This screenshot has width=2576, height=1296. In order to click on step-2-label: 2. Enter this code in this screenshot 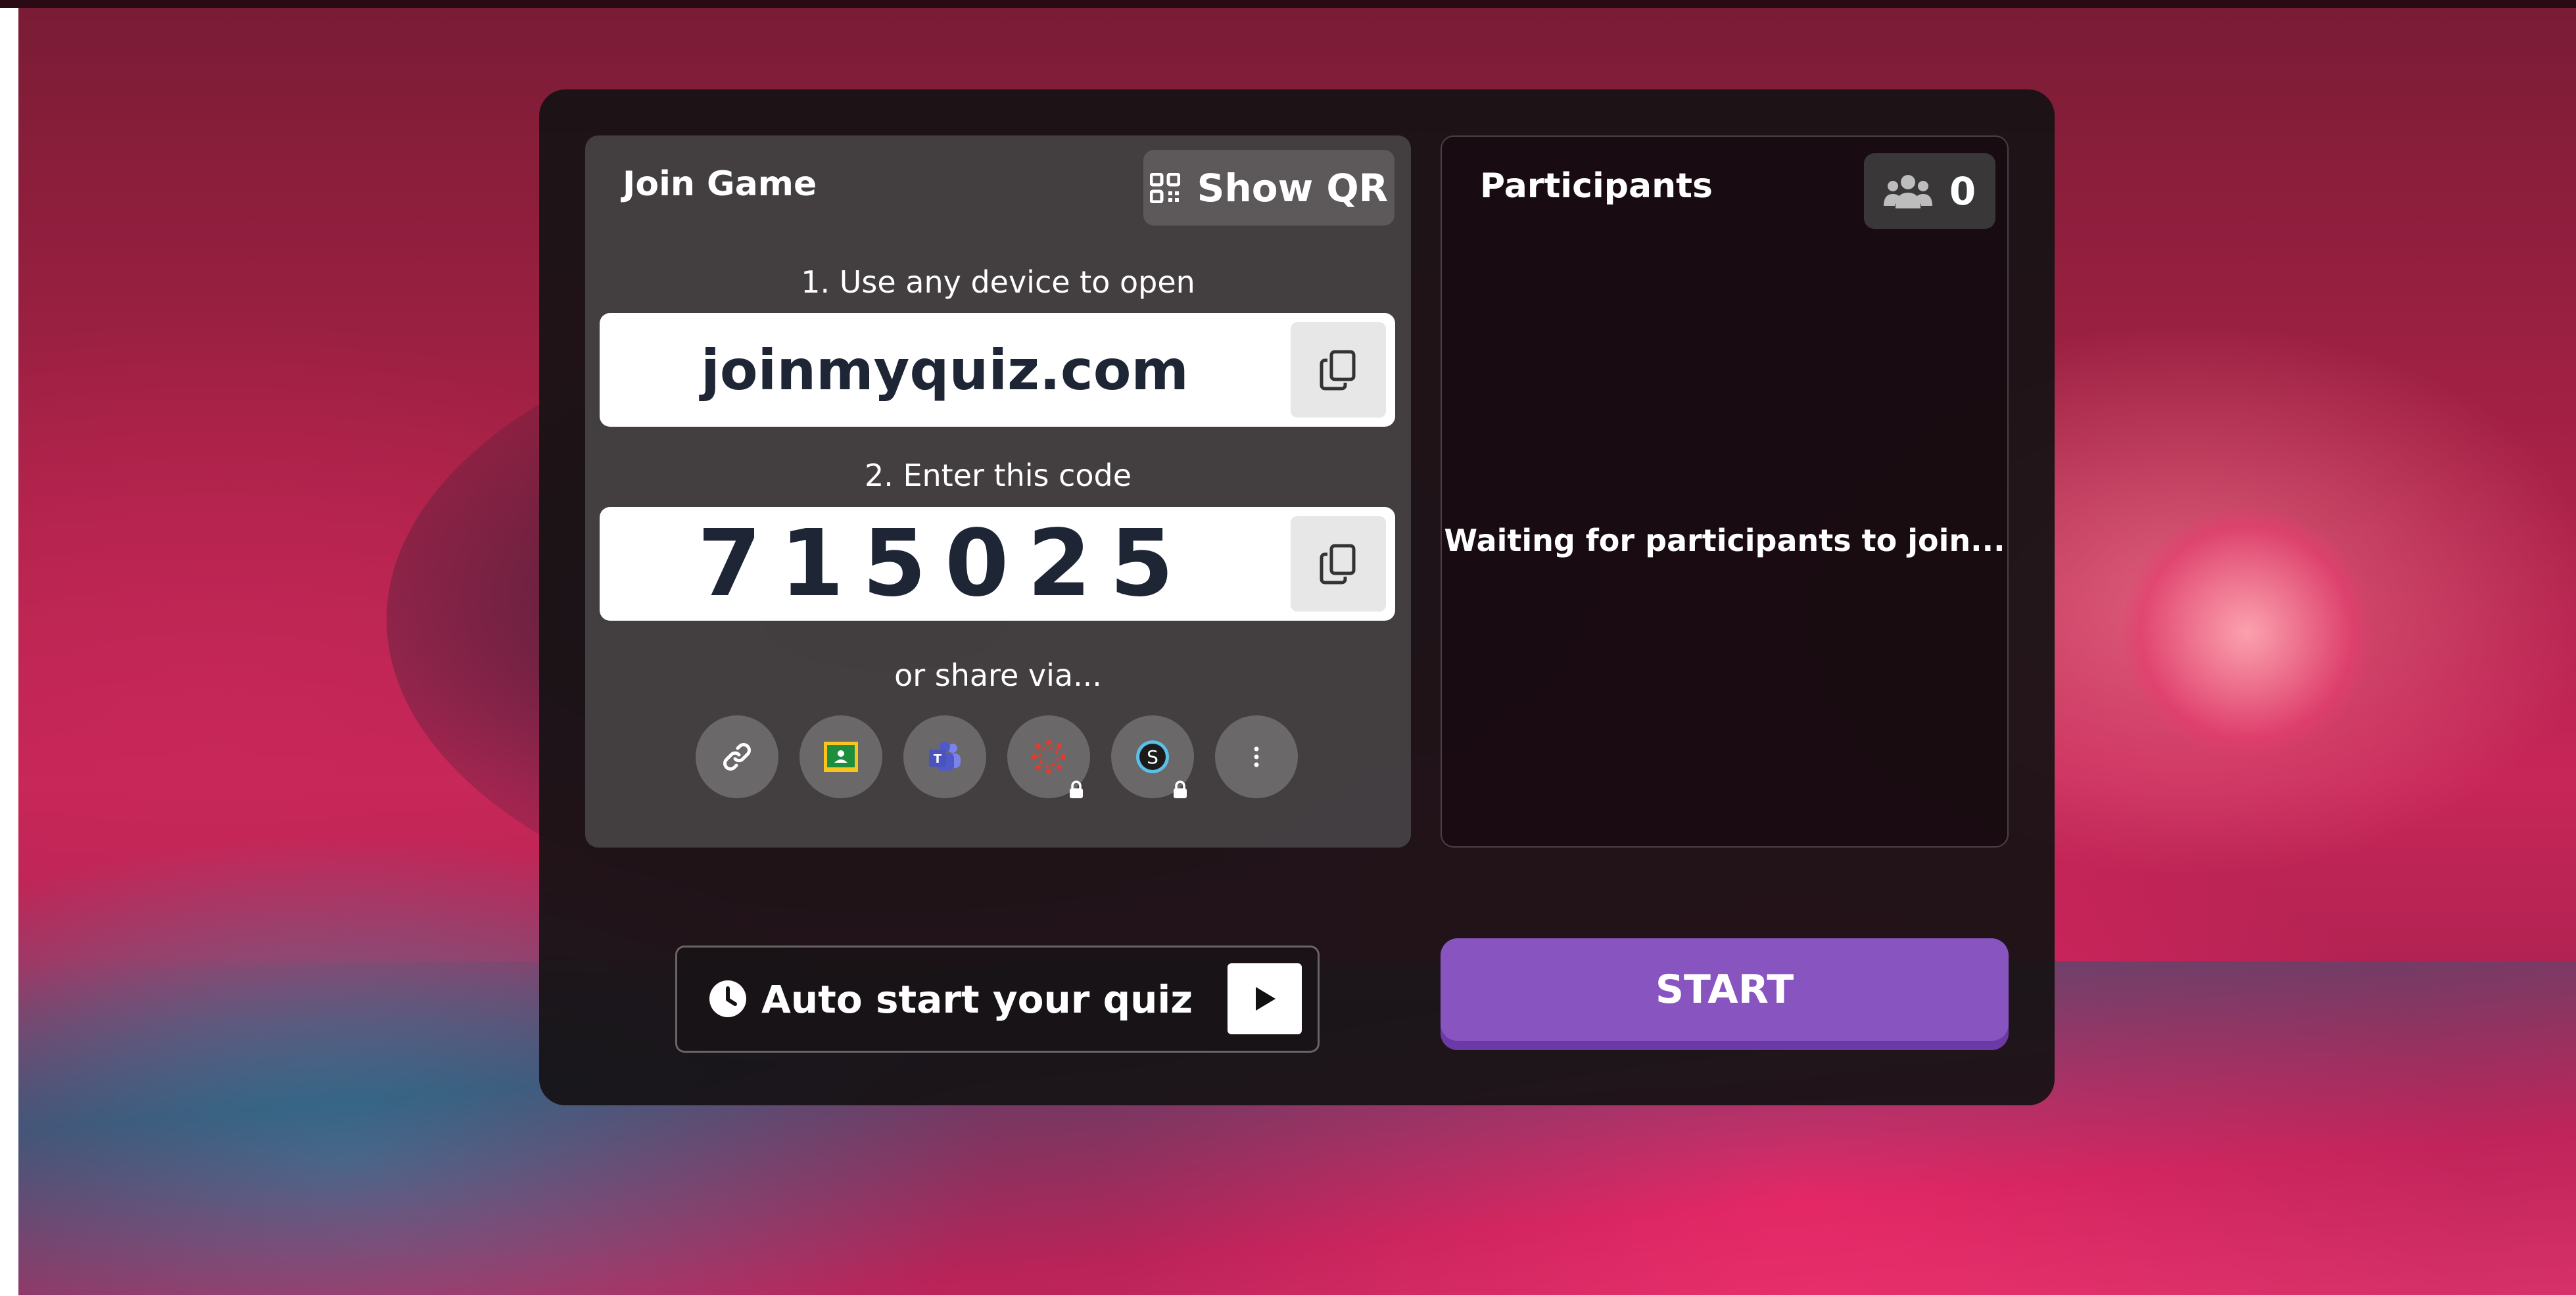, I will do `click(998, 475)`.